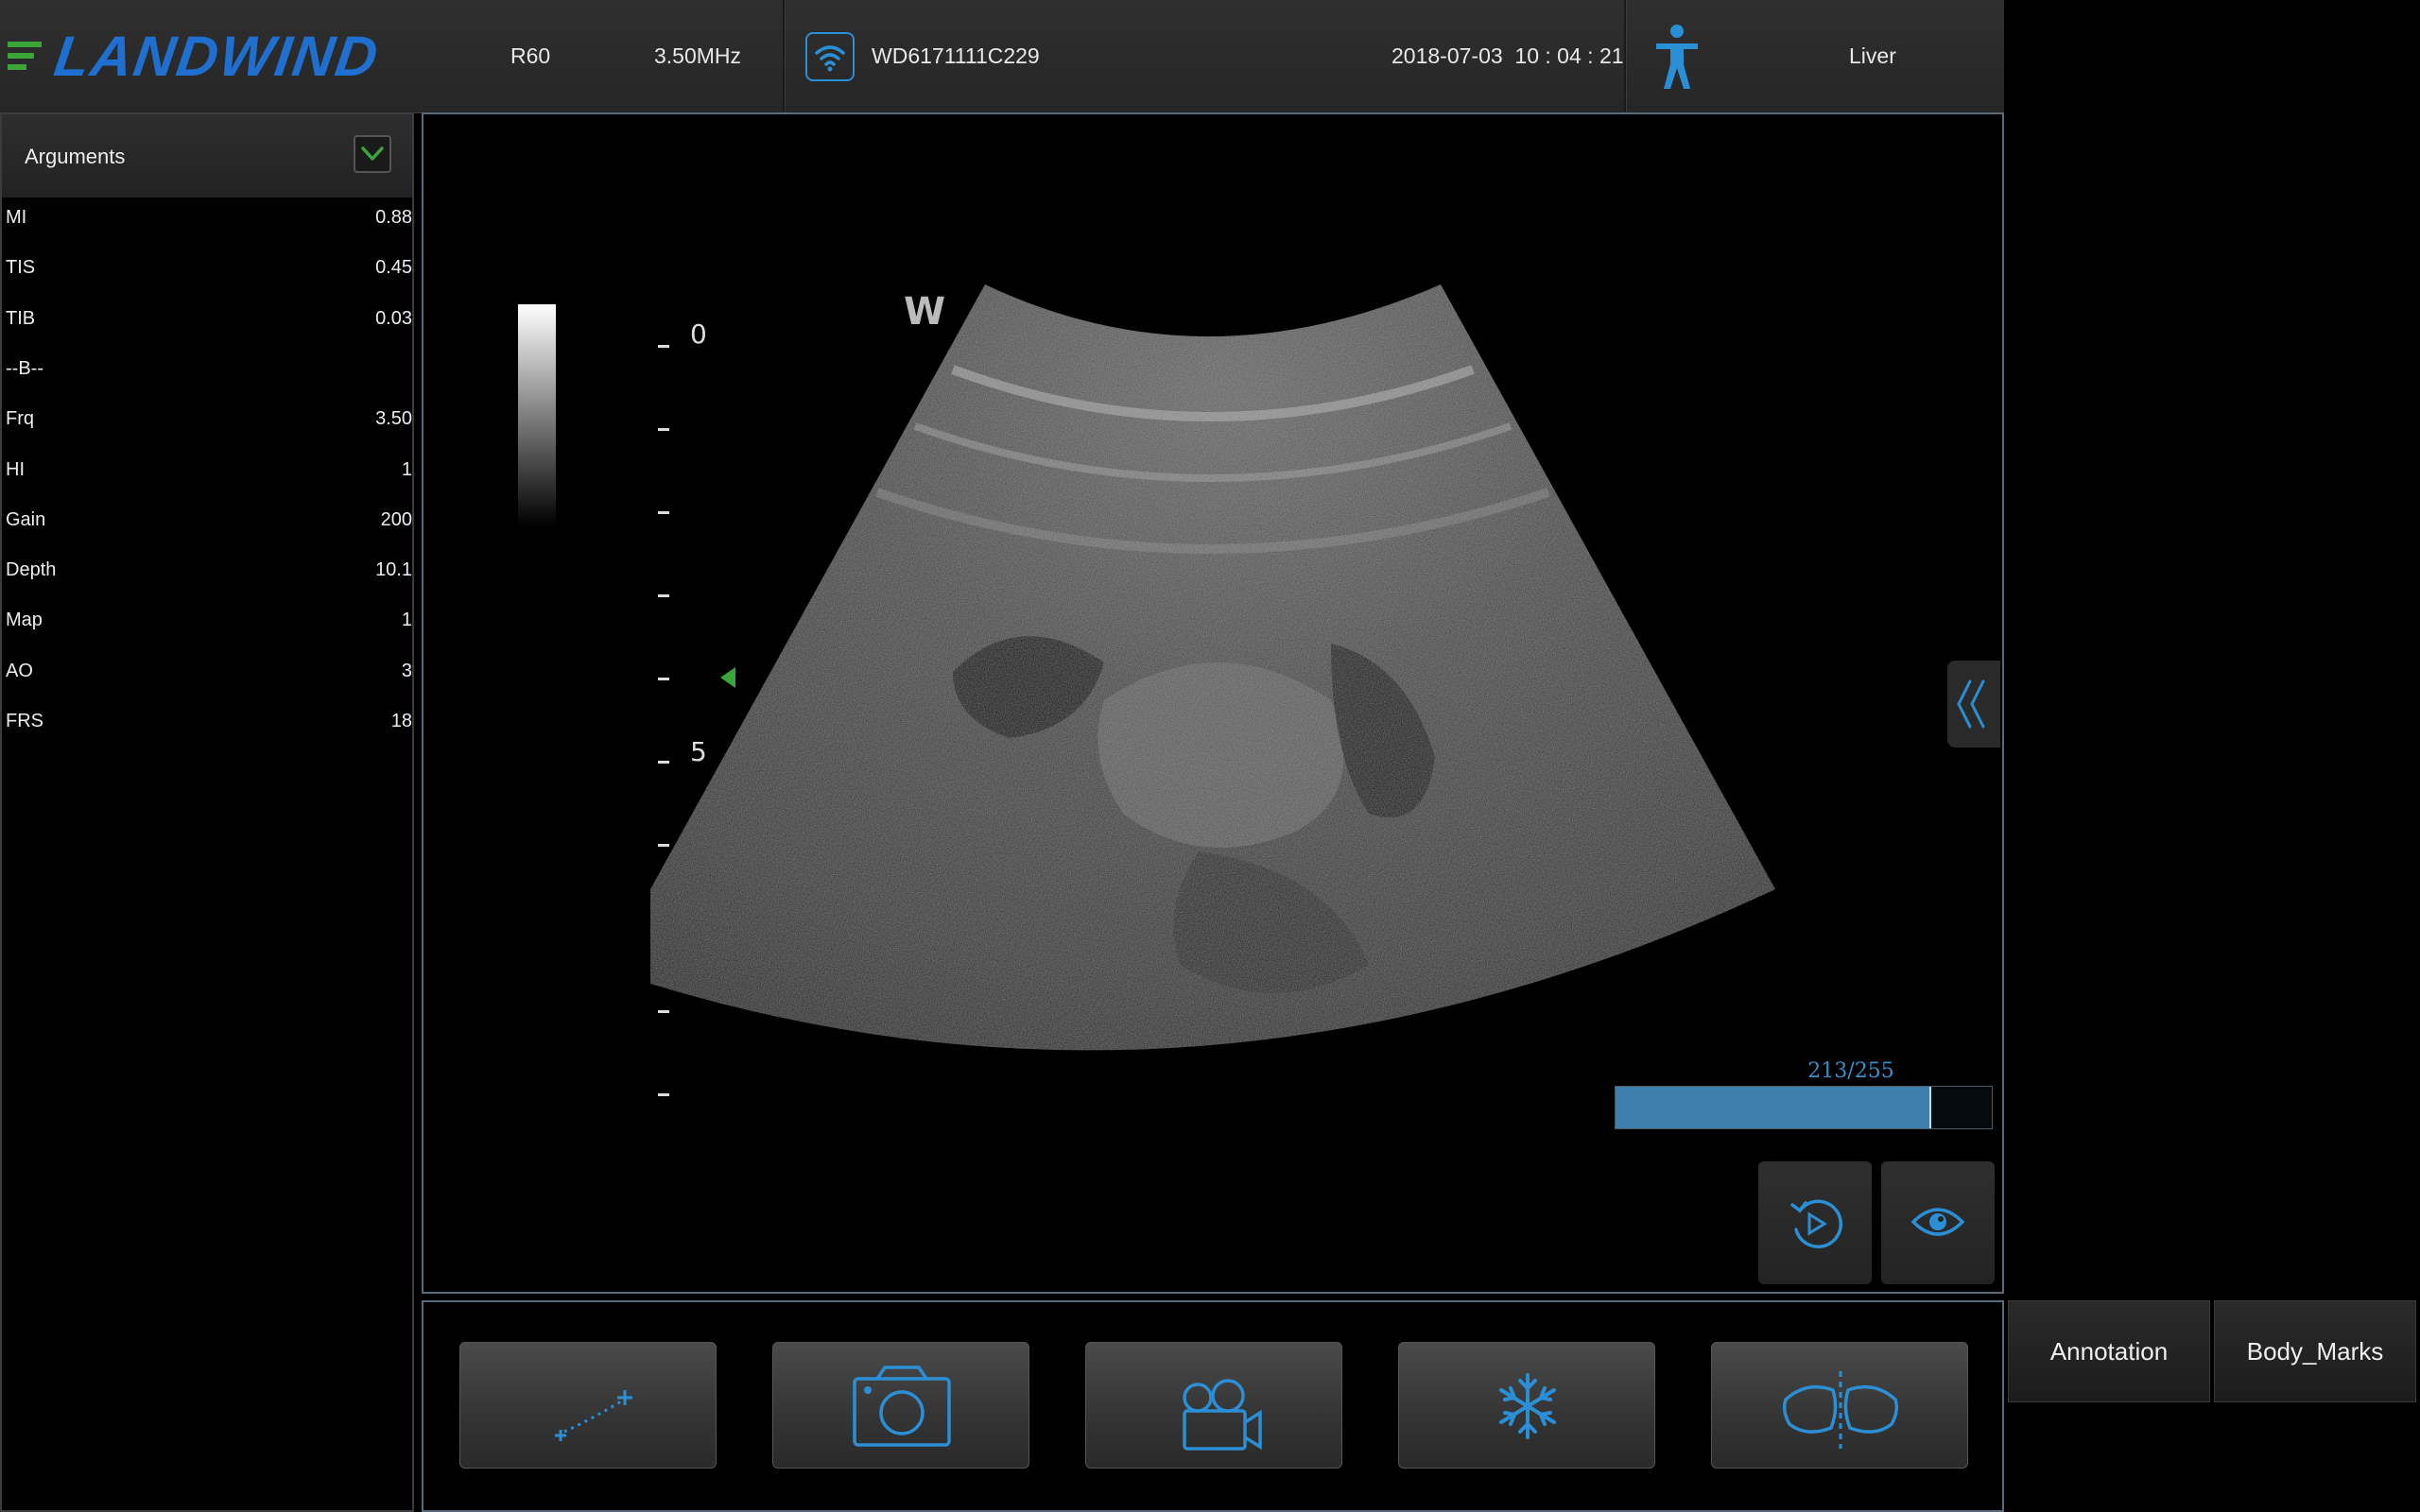  What do you see at coordinates (21, 318) in the screenshot?
I see `argument-label: TIB` at bounding box center [21, 318].